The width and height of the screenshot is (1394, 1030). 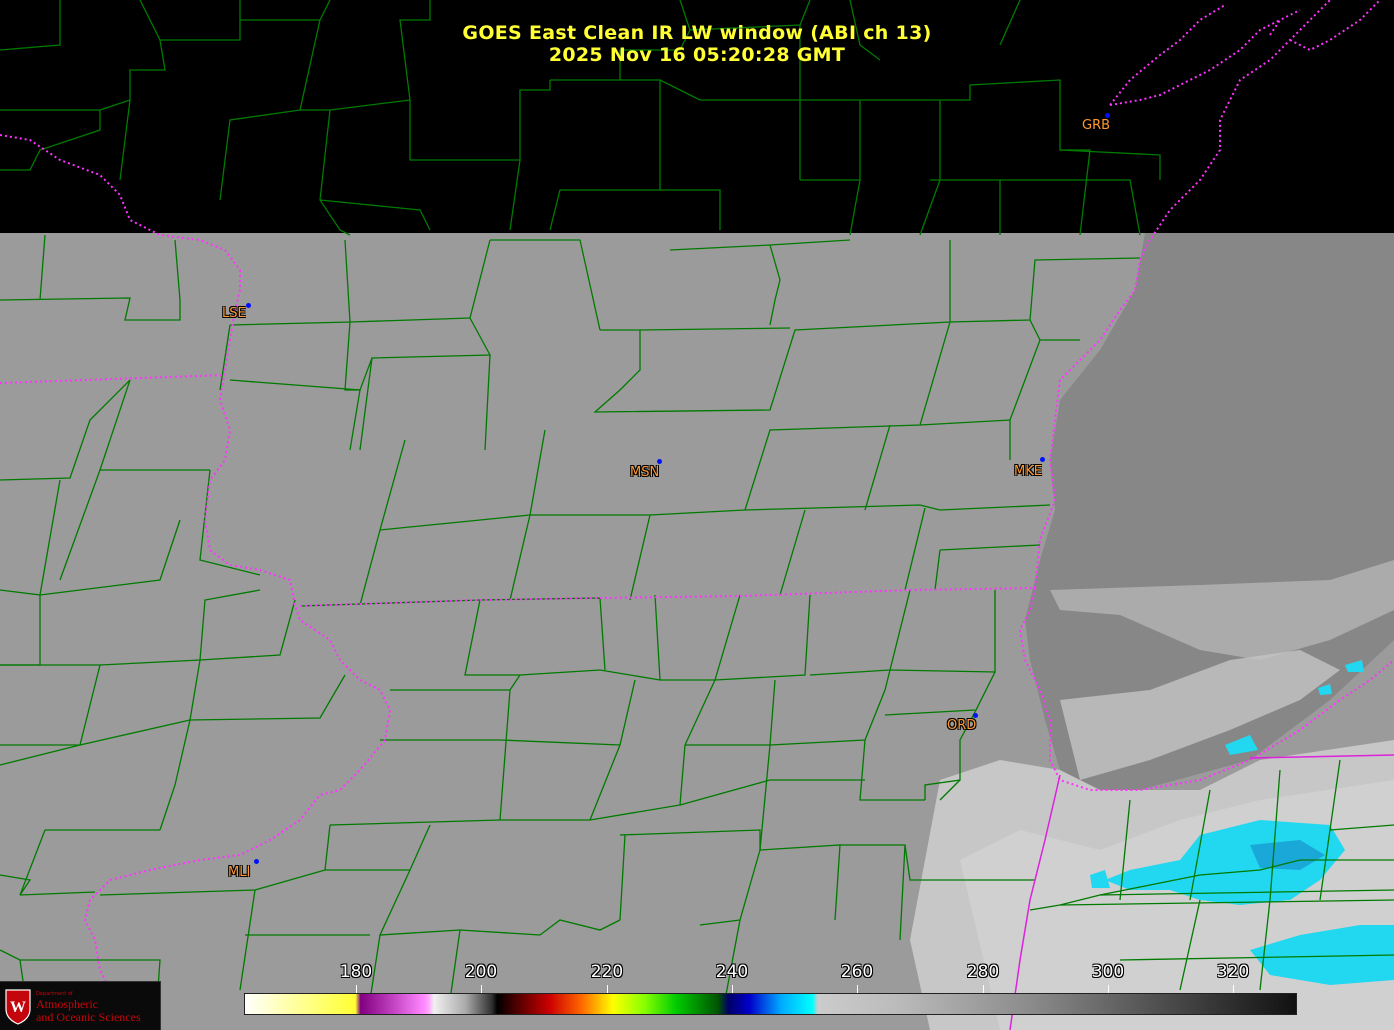 I want to click on station-label-mli: MLI, so click(x=239, y=872).